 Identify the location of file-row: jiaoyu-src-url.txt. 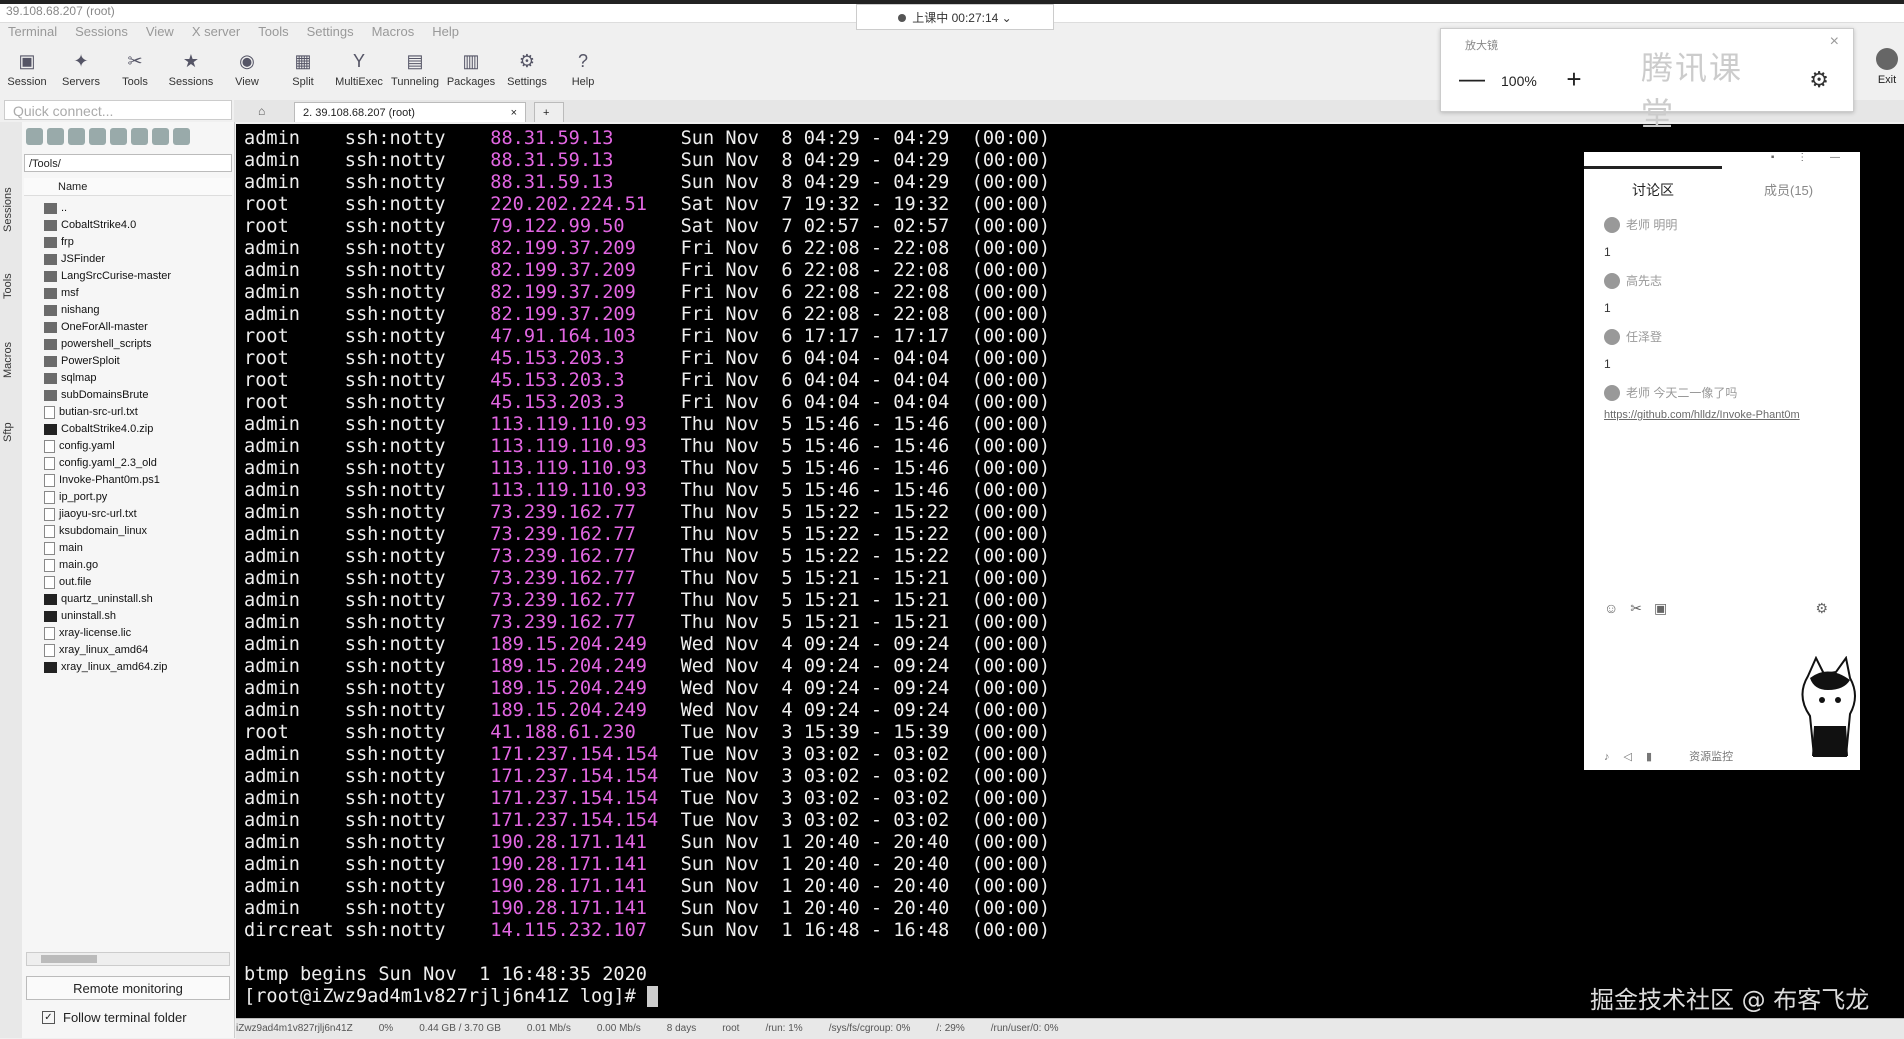
(138, 514).